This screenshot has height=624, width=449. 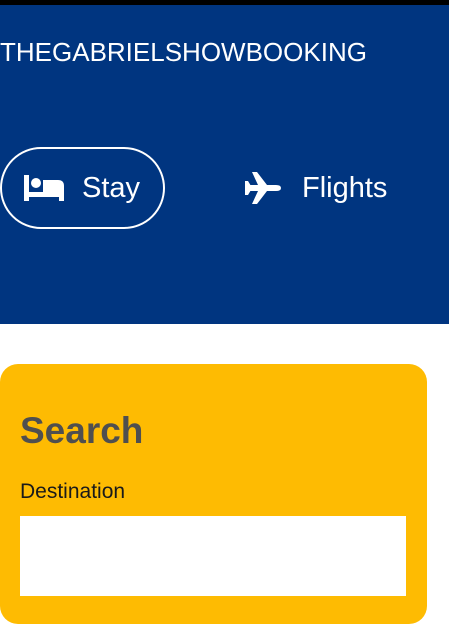 I want to click on site-logo-text: THEGABRIELSHOWBOOKING, so click(x=183, y=52).